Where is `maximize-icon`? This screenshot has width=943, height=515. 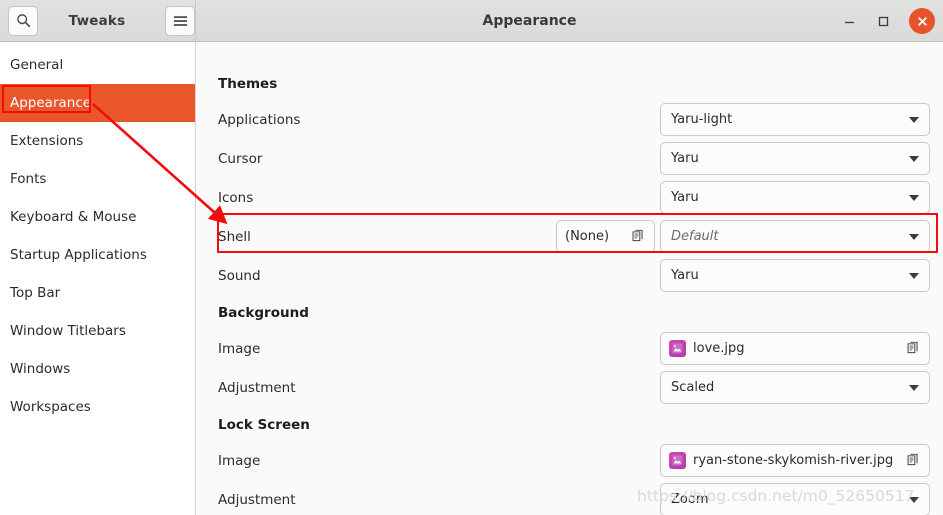
maximize-icon is located at coordinates (883, 21).